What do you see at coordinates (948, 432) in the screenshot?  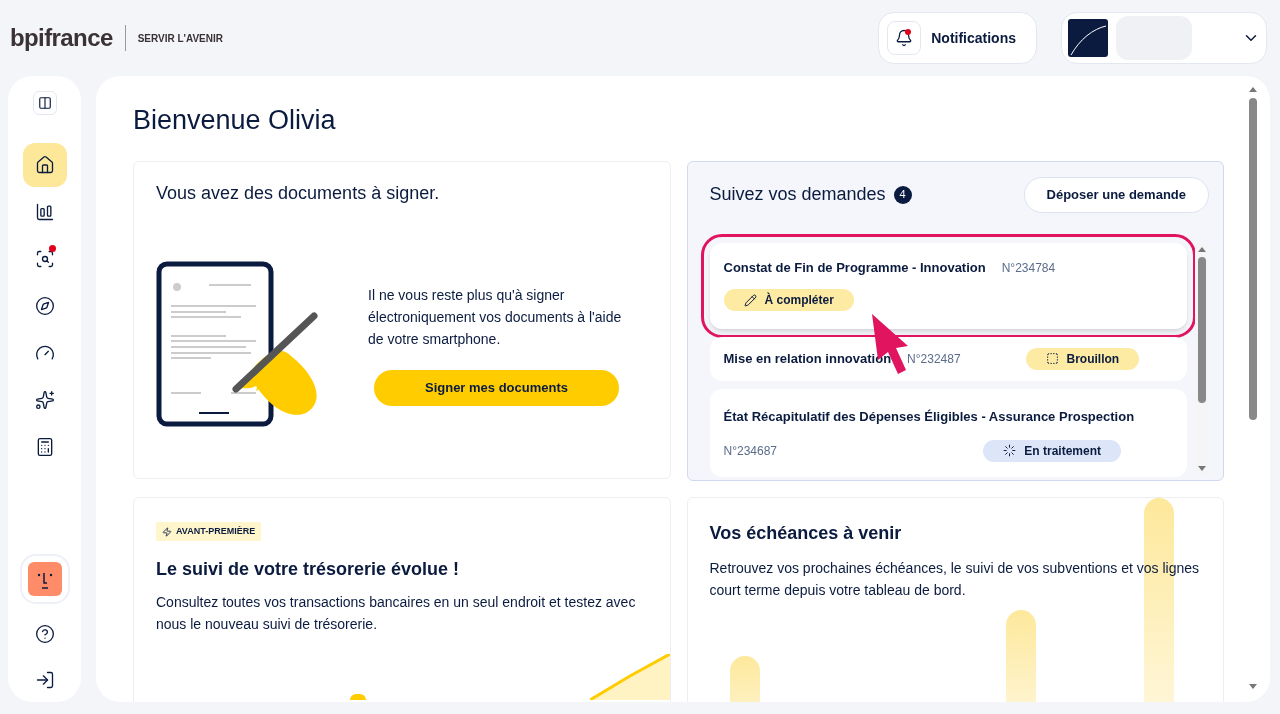 I see `request-card: État Récapitulatif des Dépenses Éligibles - Assurance Prospection N°234687 En traitement` at bounding box center [948, 432].